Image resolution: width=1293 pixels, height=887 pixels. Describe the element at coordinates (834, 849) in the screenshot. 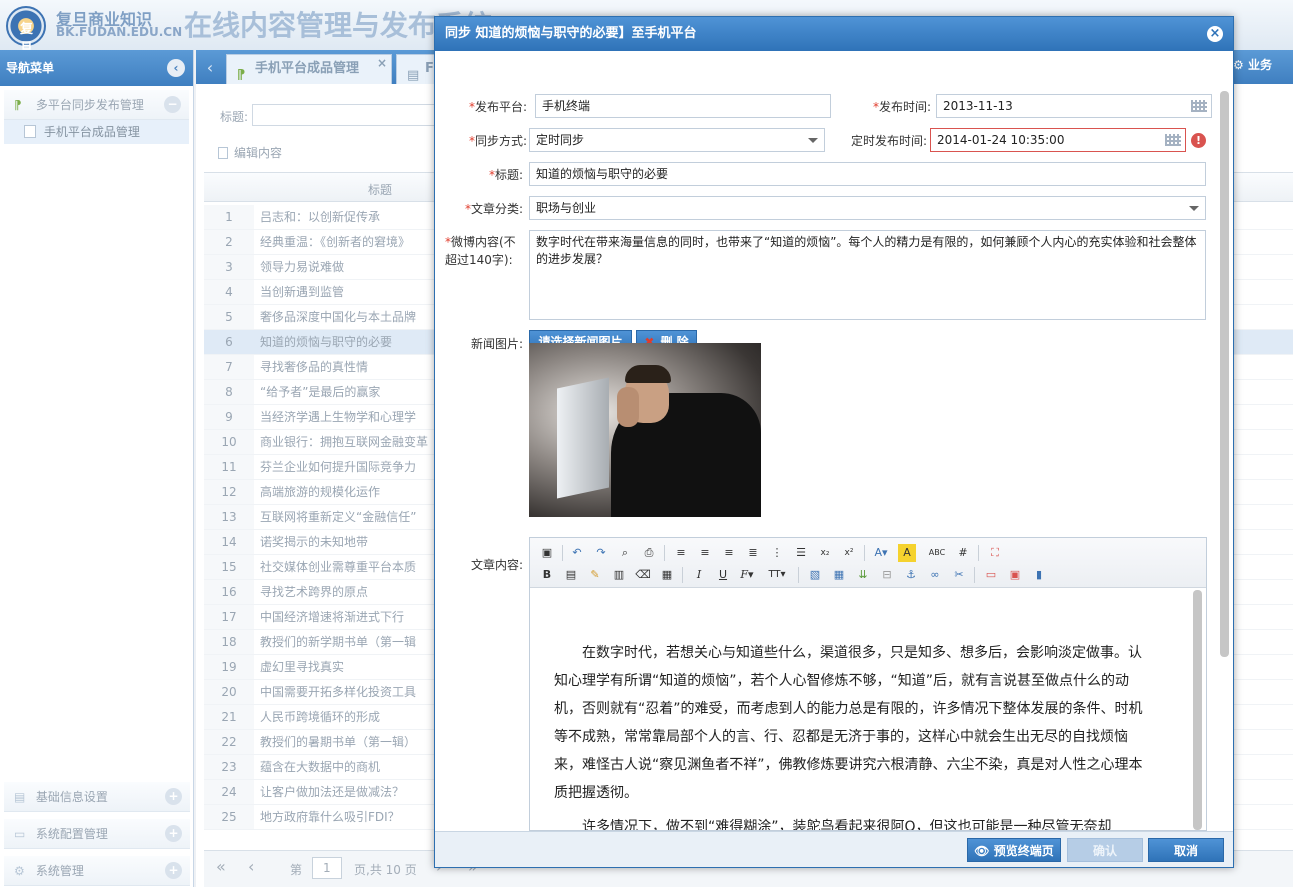

I see `dialog-footer: 👁 预览终端页 确认 取消` at that location.